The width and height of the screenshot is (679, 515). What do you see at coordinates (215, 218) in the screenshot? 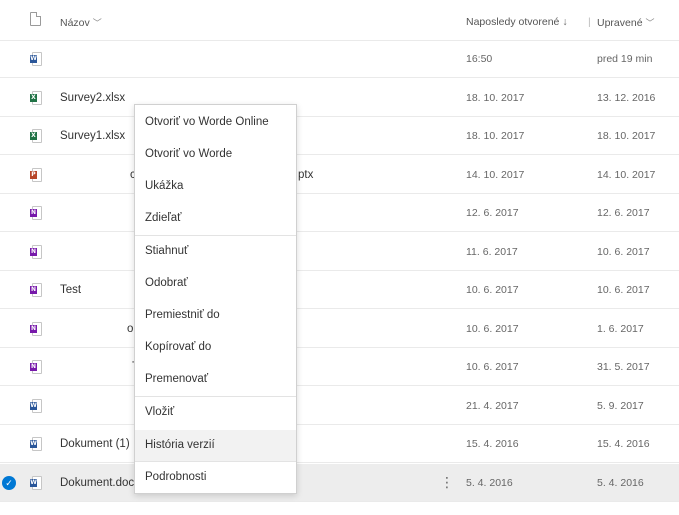
I see `menu-item-share: Zdieľať` at bounding box center [215, 218].